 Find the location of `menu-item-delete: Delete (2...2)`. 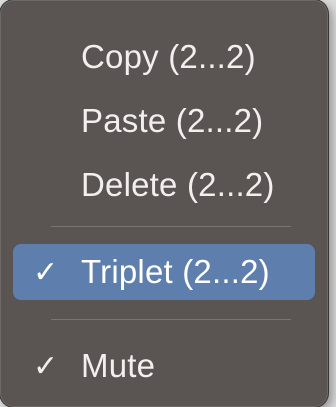

menu-item-delete: Delete (2...2) is located at coordinates (164, 185).